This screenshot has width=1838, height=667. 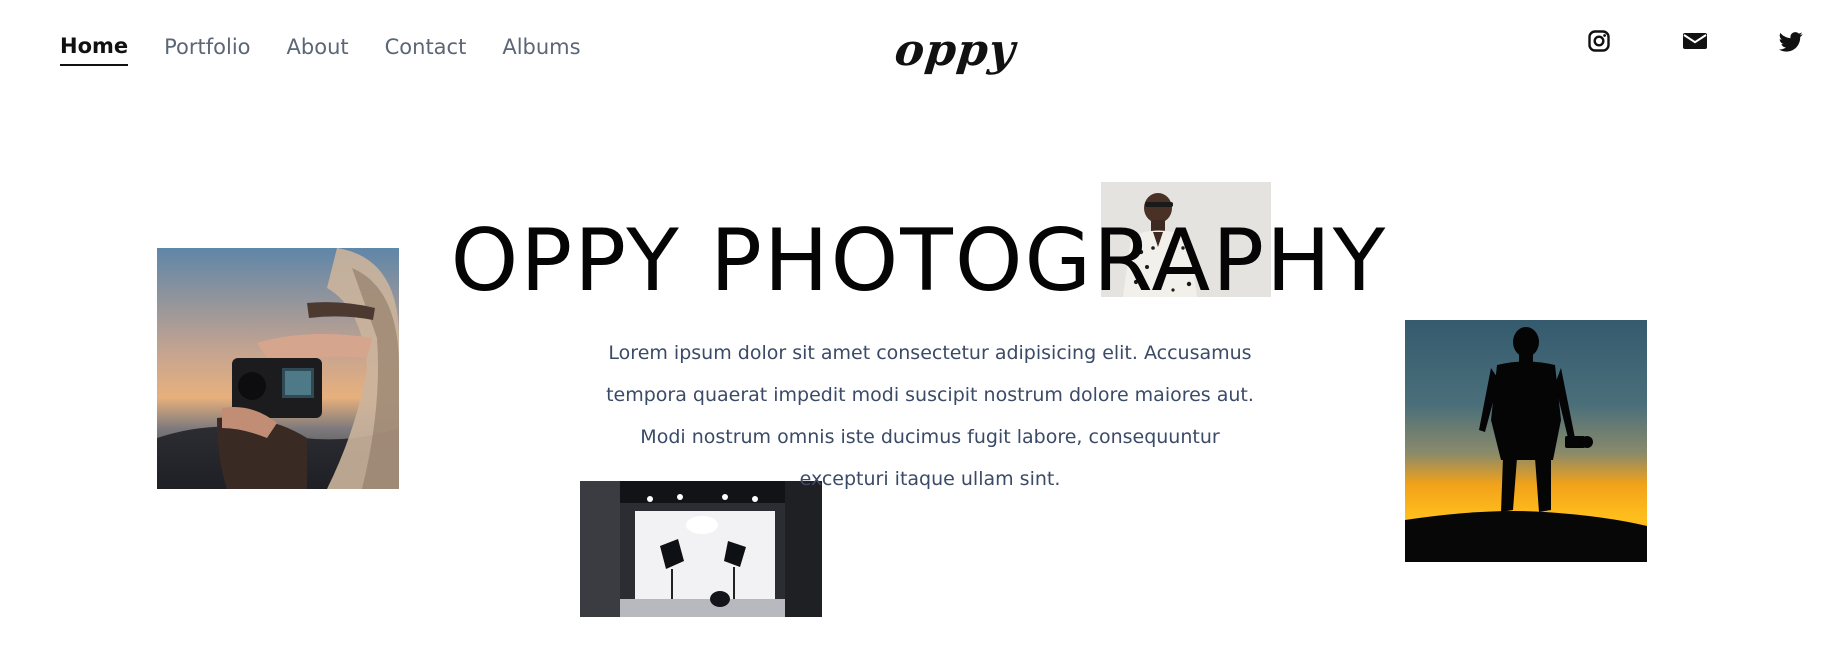 I want to click on social-links, so click(x=1695, y=41).